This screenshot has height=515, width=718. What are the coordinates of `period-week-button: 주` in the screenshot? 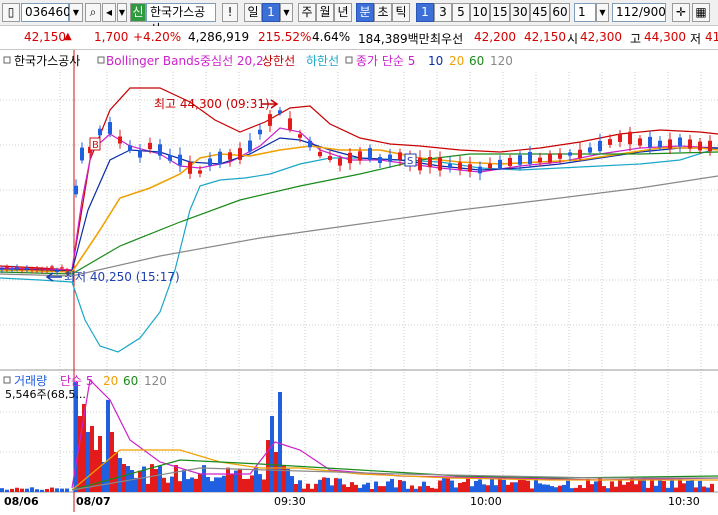 It's located at (307, 12).